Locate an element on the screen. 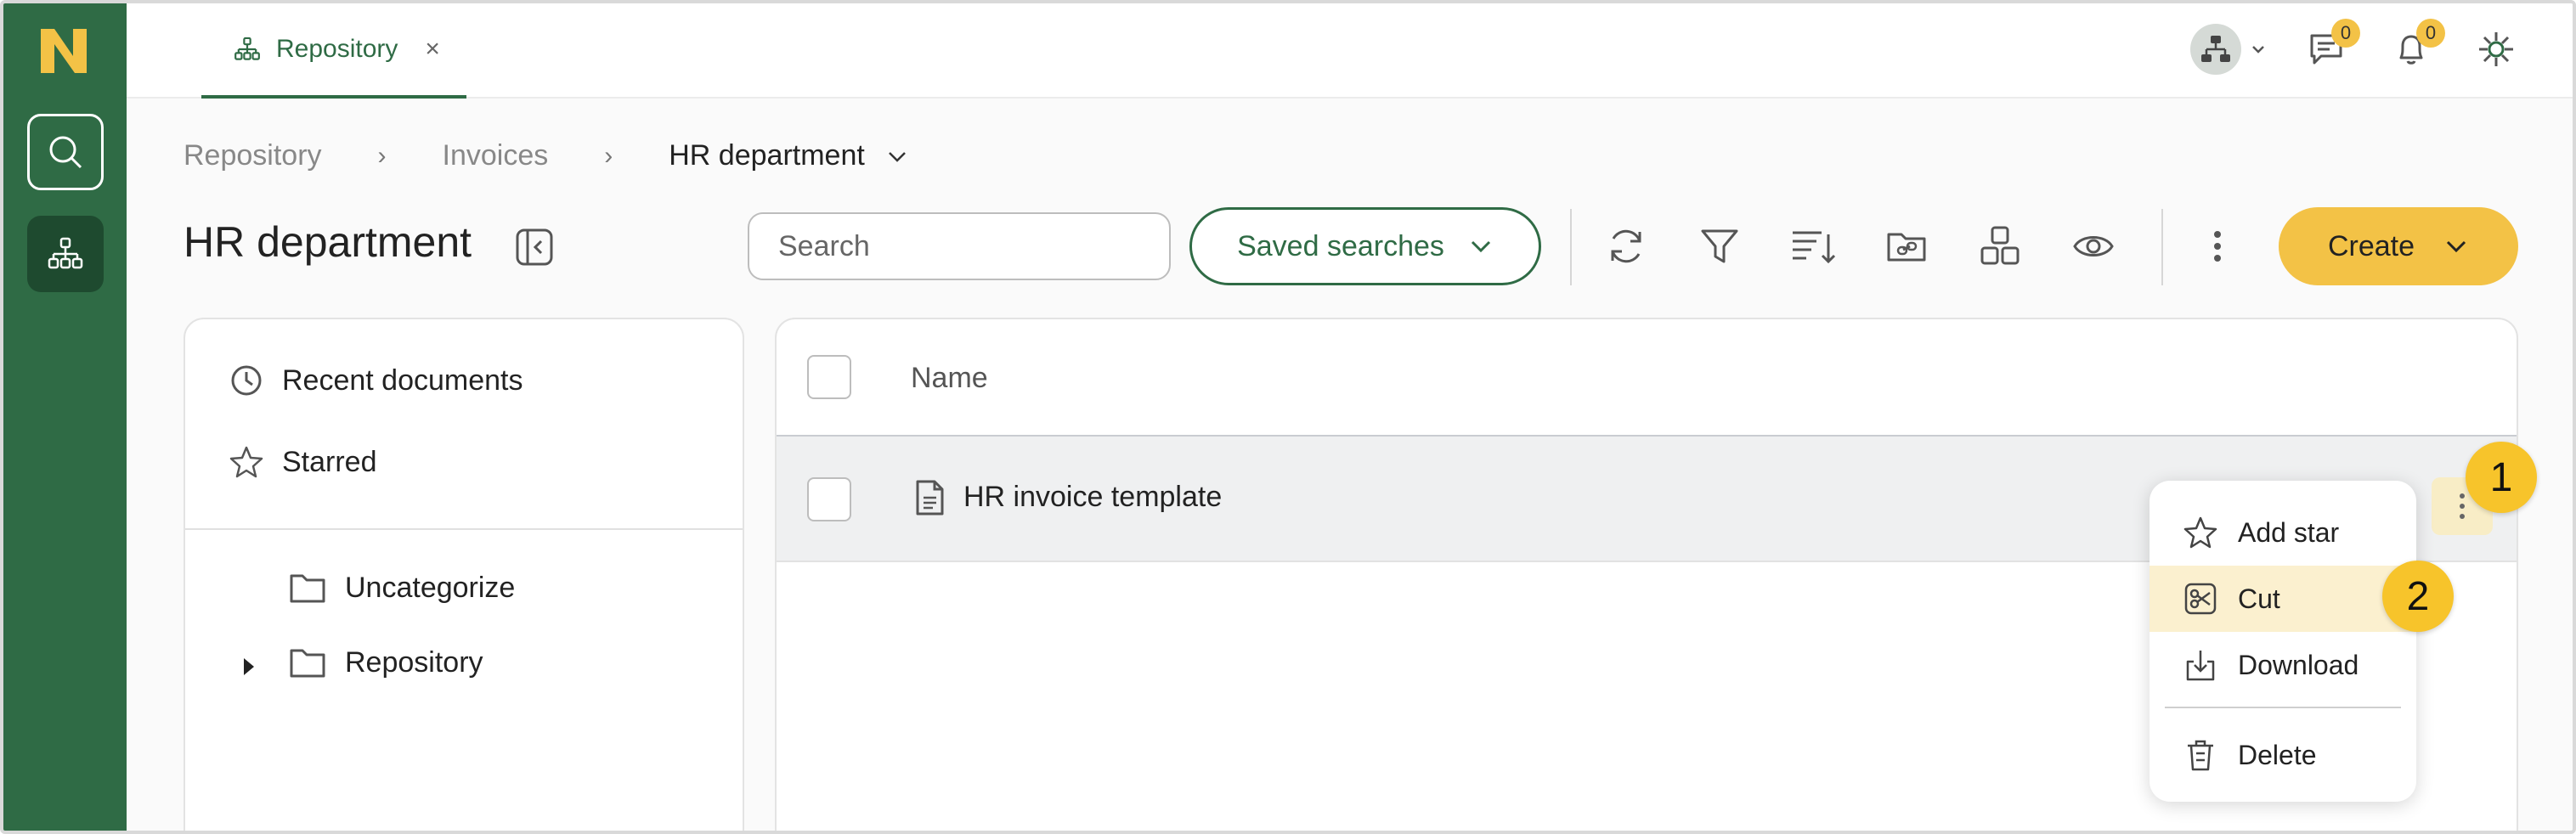 This screenshot has width=2576, height=834. saved-searches-label: Saved searches is located at coordinates (1341, 245).